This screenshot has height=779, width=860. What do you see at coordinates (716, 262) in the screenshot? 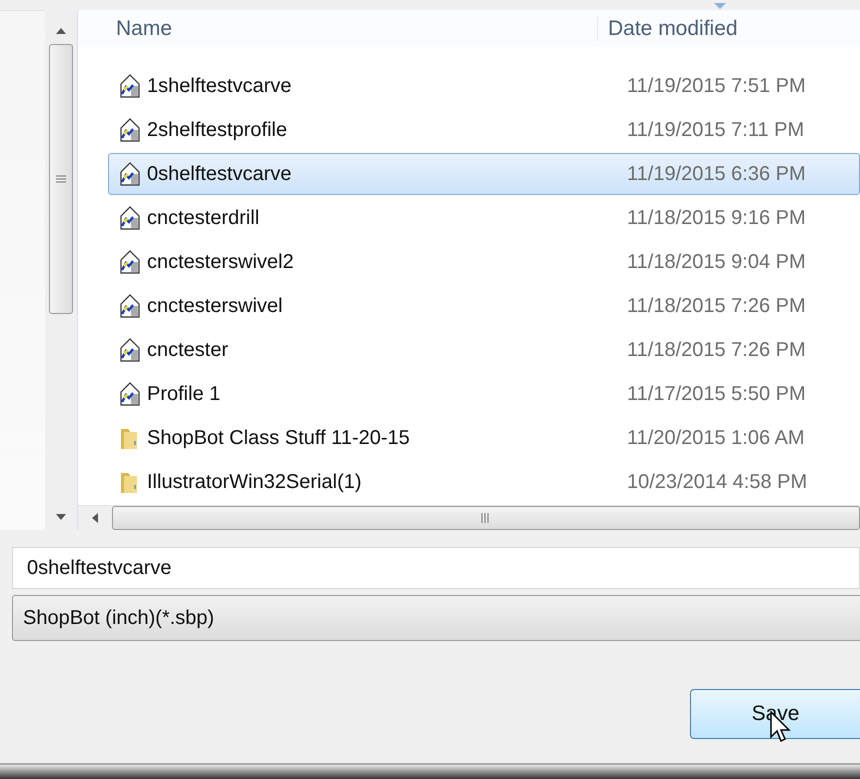
I see `date-modified: 11/18/2015 9:04 PM` at bounding box center [716, 262].